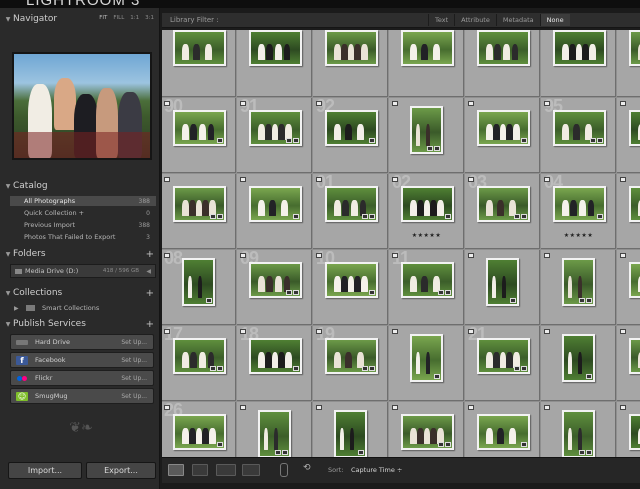  I want to click on grid-cell: 18, so click(274, 363).